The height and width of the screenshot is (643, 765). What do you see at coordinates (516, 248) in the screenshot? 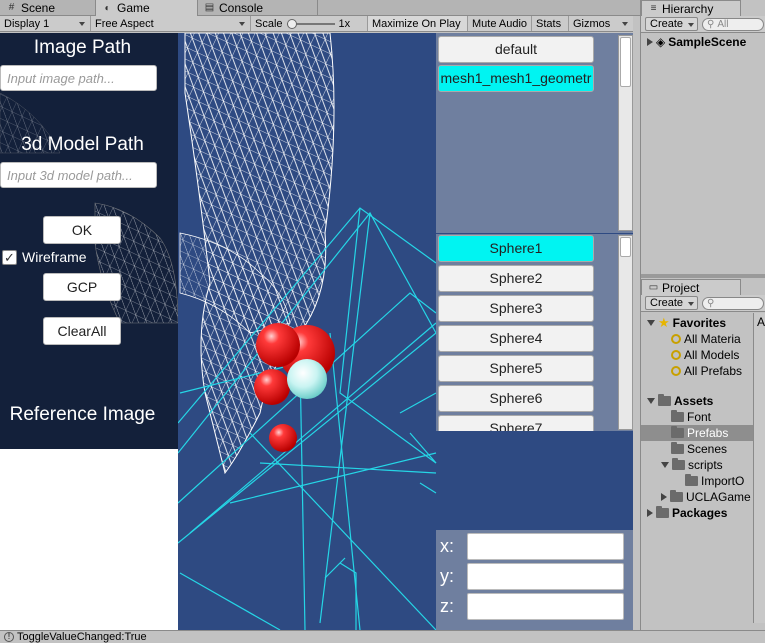
I see `list-item-sphere: Sphere1` at bounding box center [516, 248].